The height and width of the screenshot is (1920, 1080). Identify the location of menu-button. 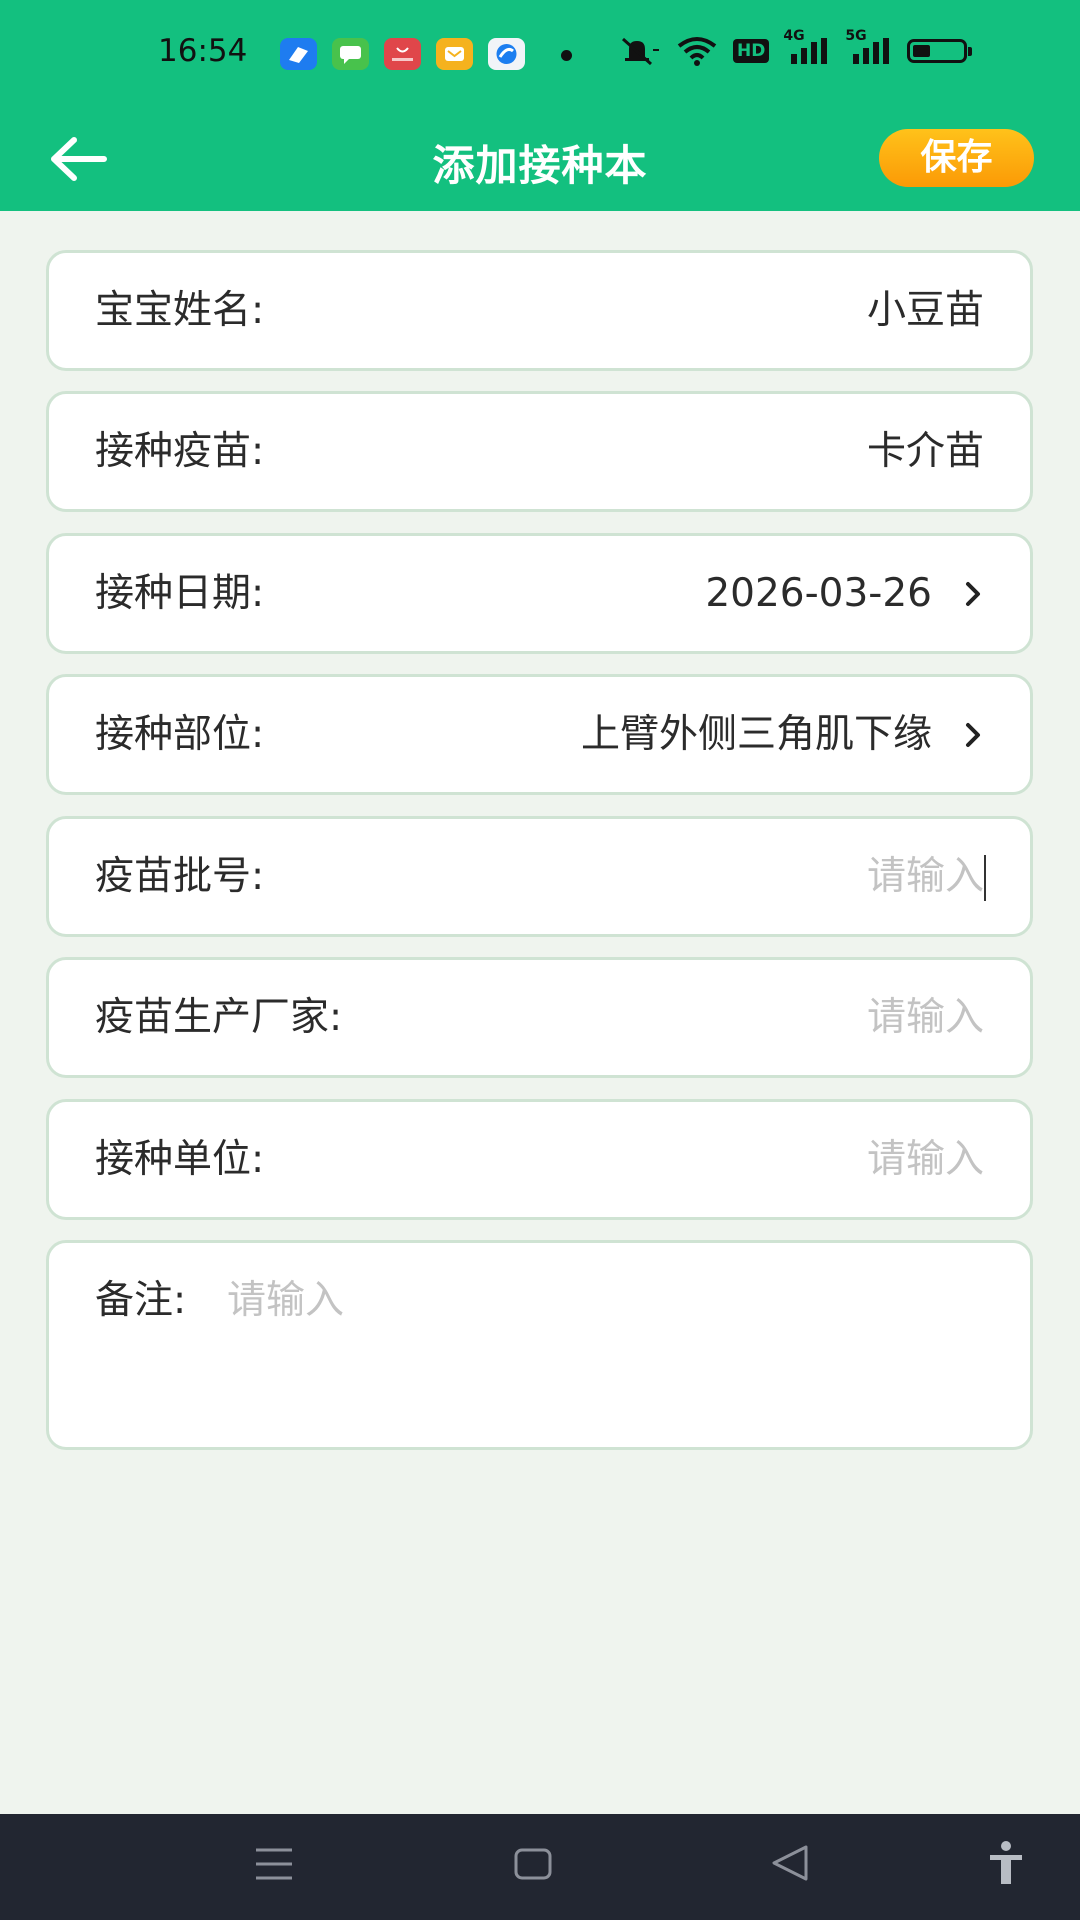
(274, 1866).